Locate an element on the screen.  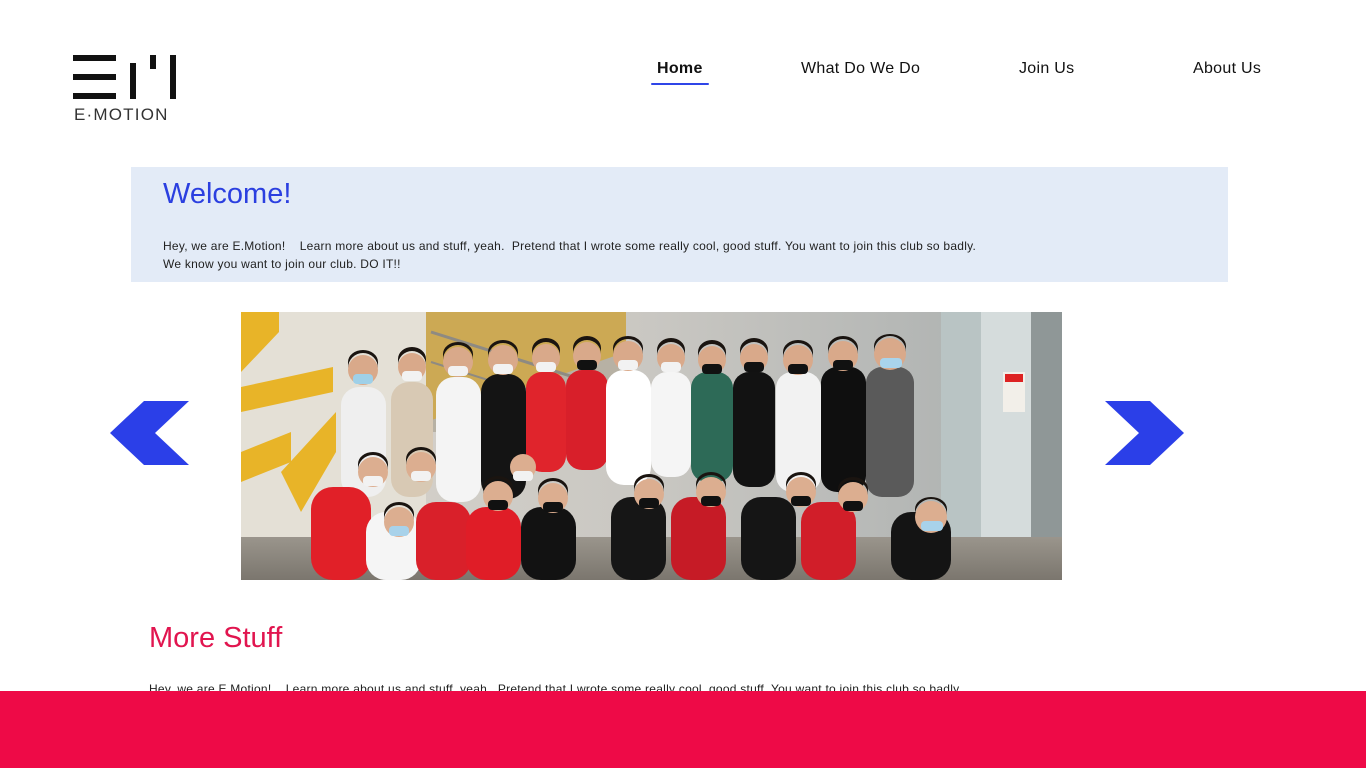
chevron-right-icon is located at coordinates (1144, 433).